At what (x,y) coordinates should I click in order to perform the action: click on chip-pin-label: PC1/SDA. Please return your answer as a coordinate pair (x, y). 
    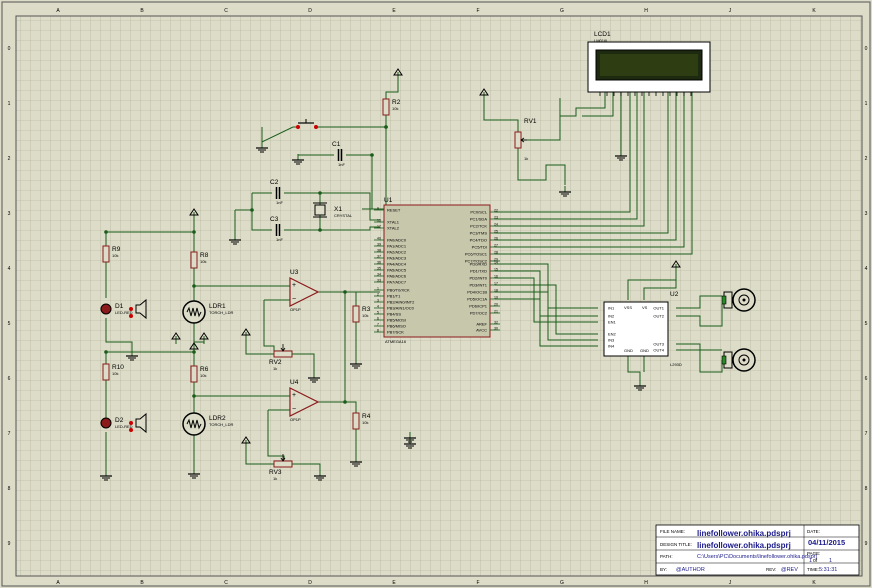
    Looking at the image, I should click on (478, 219).